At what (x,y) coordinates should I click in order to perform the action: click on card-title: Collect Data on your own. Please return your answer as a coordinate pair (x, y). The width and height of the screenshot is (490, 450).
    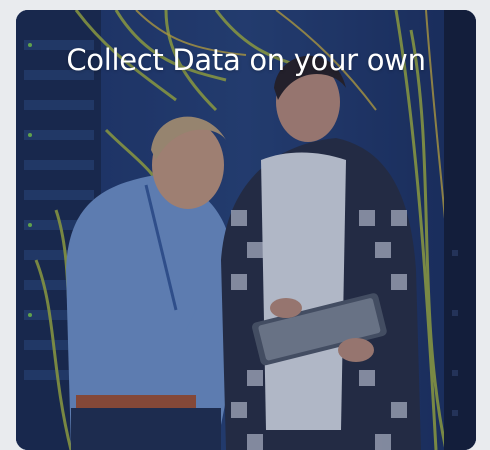
    Looking at the image, I should click on (246, 60).